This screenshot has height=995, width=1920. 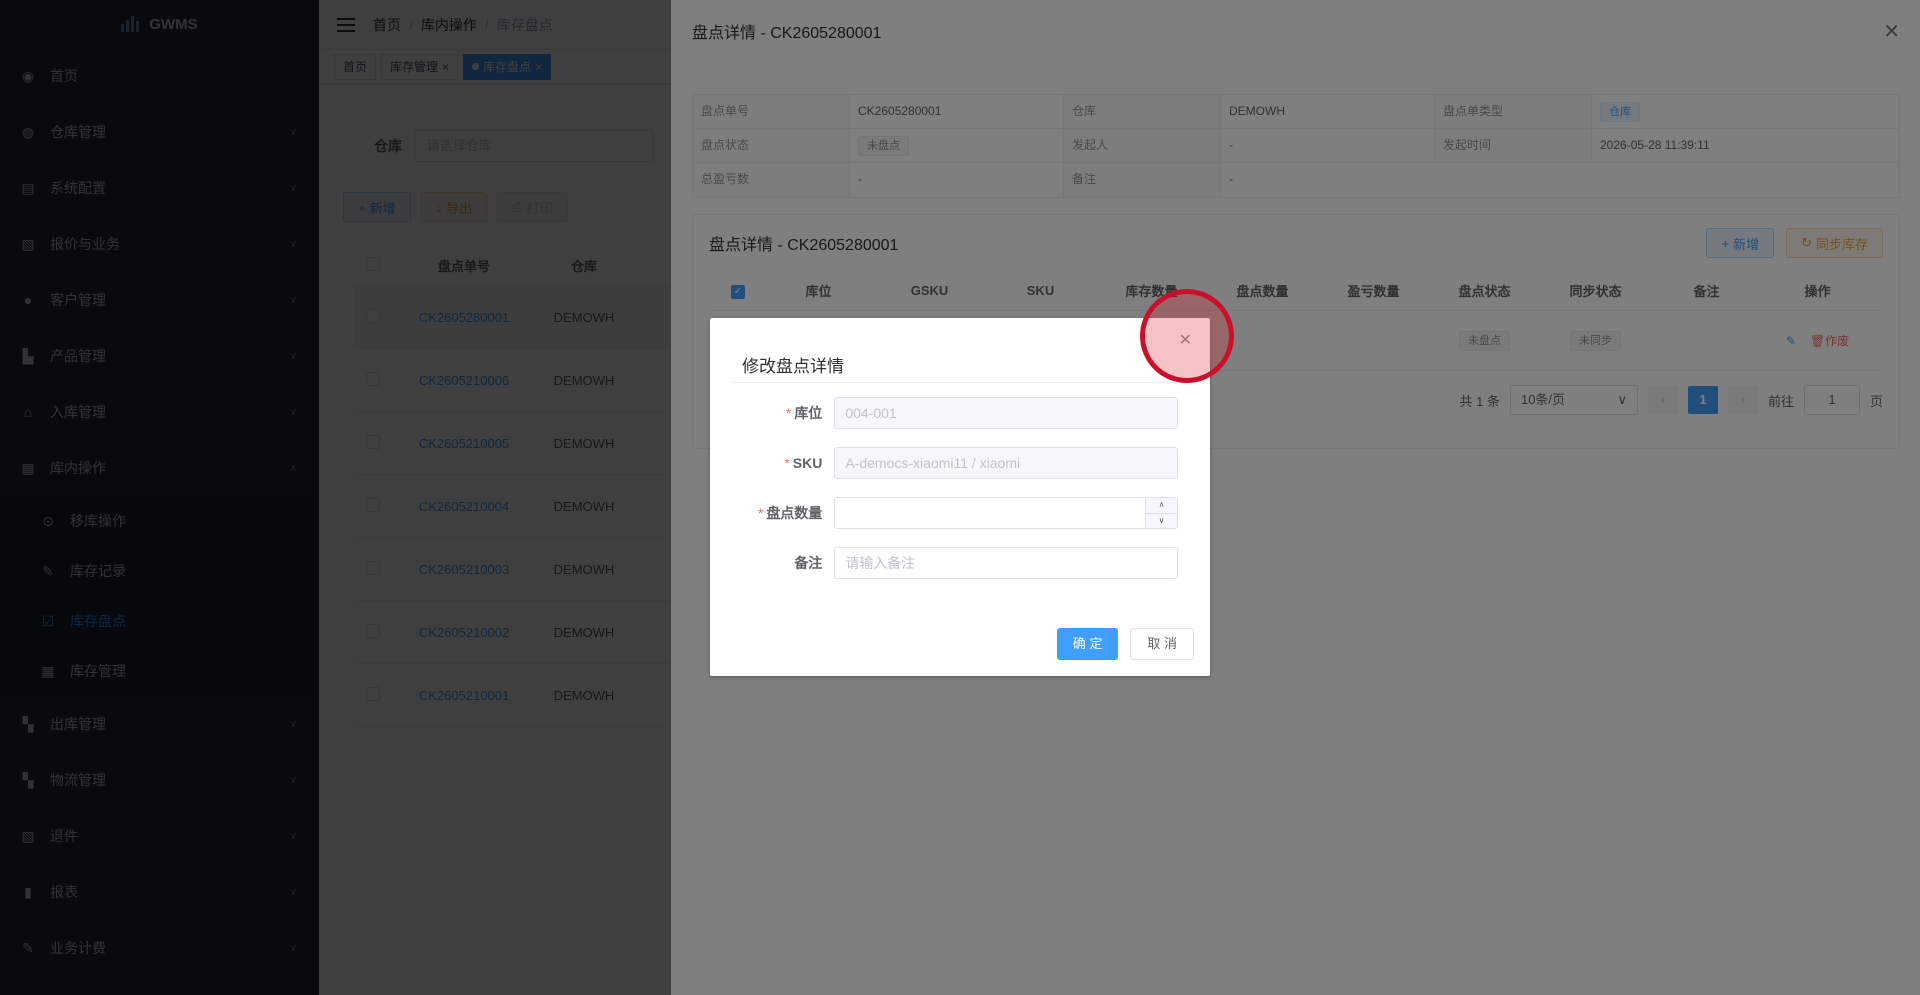 I want to click on cancel-button: 取 消, so click(x=1162, y=644).